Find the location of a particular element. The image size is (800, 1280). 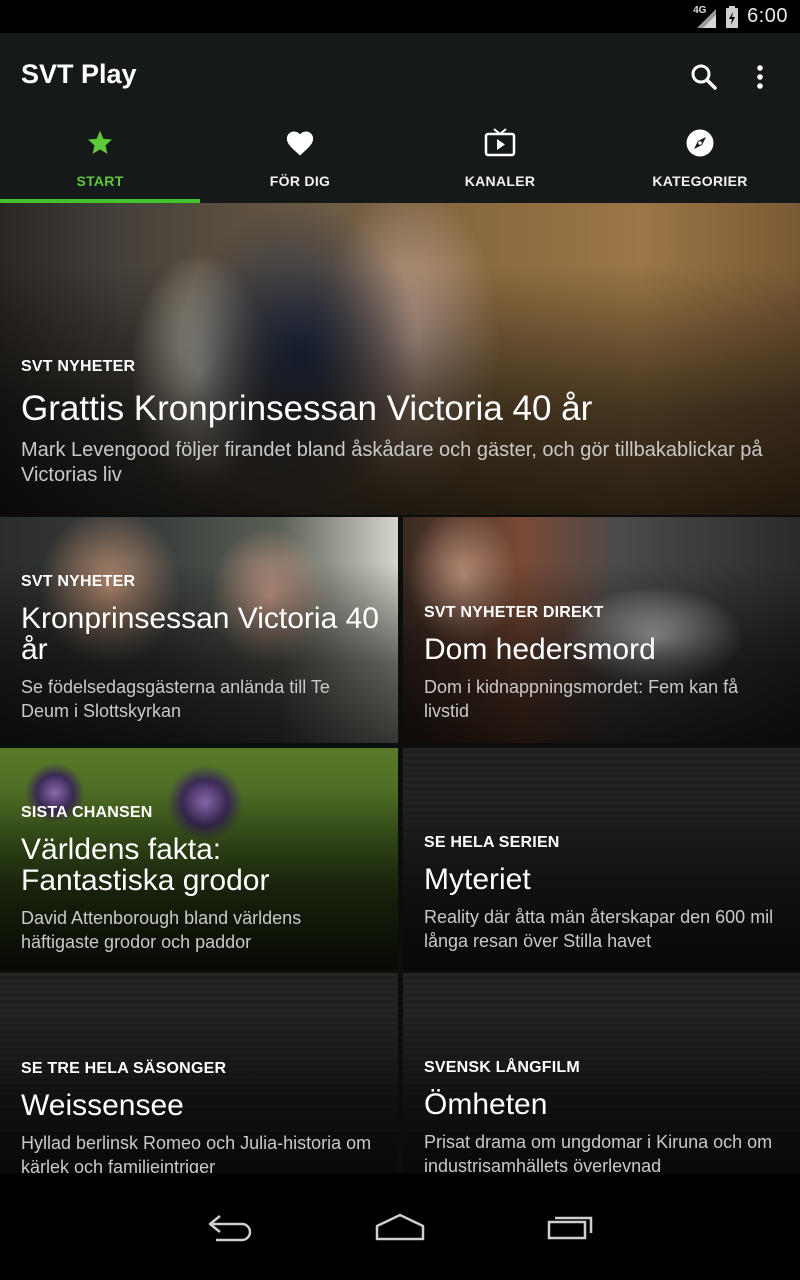

star-icon is located at coordinates (100, 142).